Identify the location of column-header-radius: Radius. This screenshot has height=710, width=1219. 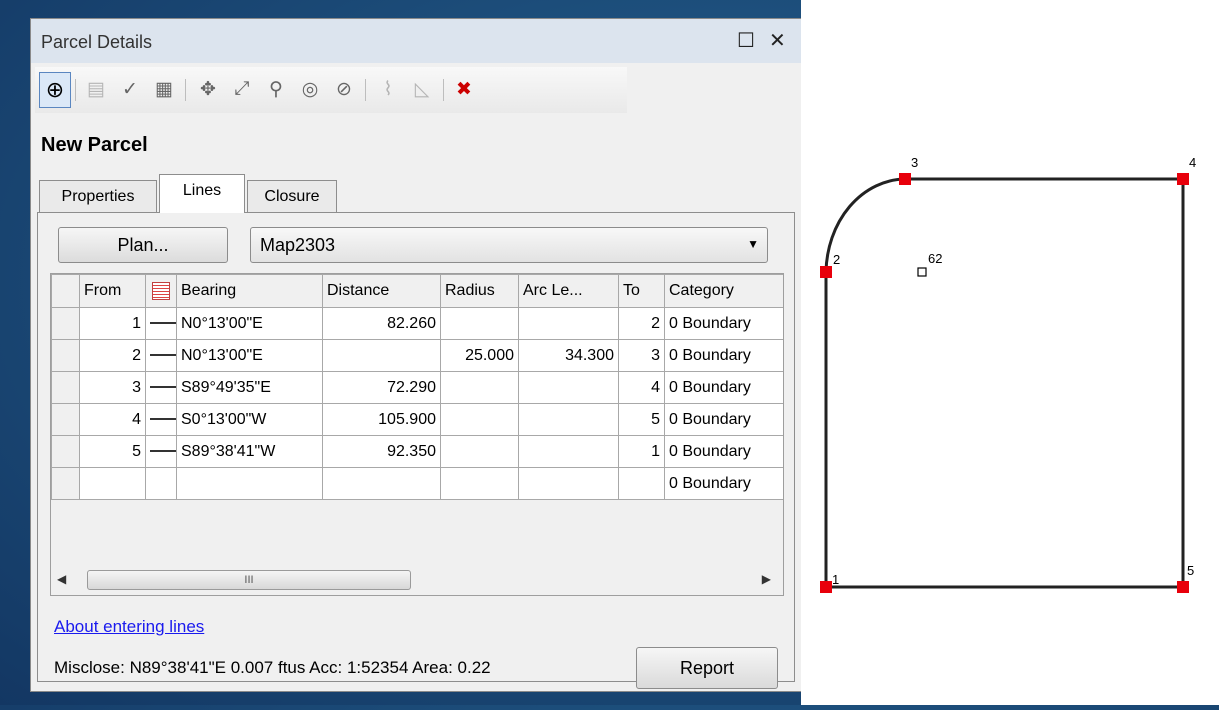
(479, 291).